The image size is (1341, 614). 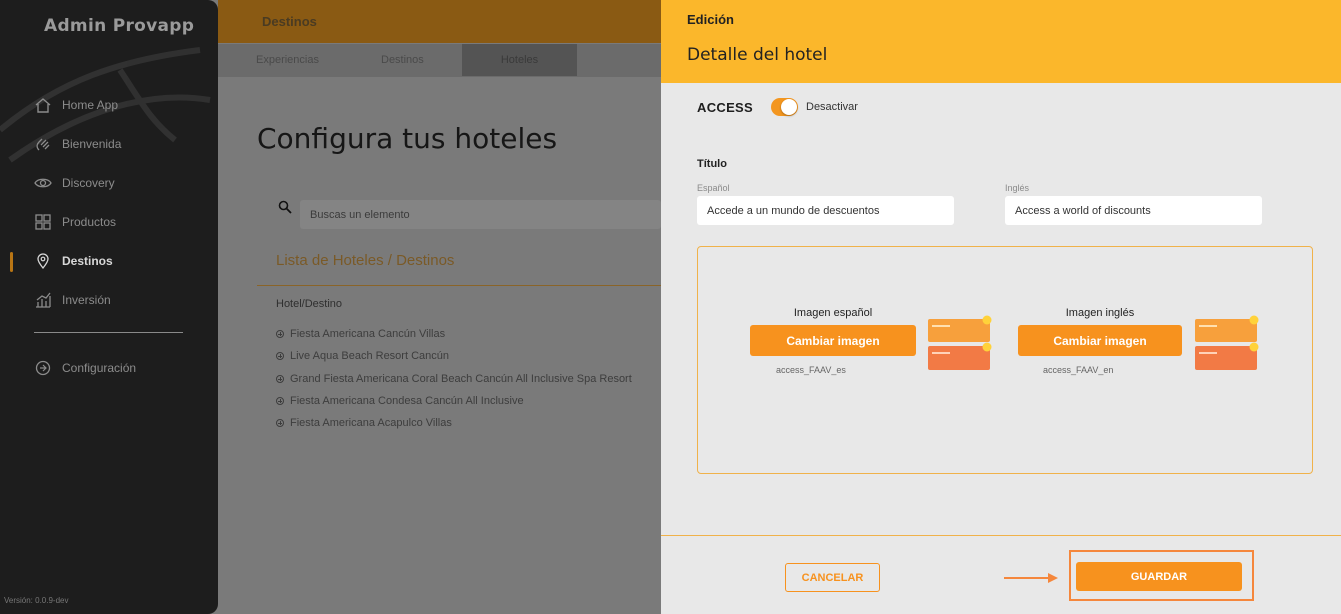 I want to click on arrow-right-icon, so click(x=1031, y=578).